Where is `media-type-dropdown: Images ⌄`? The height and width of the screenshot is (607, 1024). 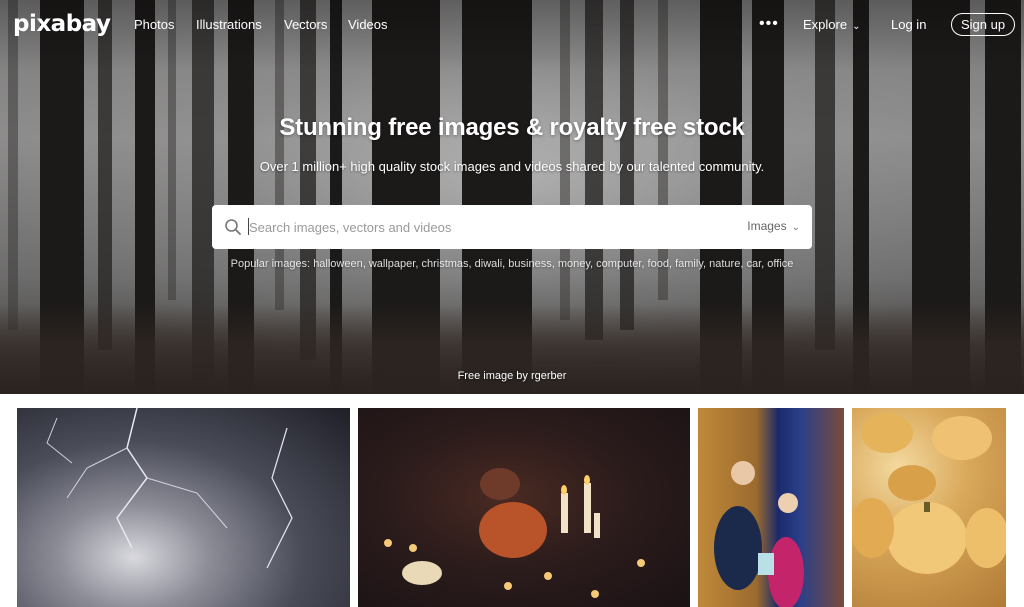
media-type-dropdown: Images ⌄ is located at coordinates (773, 226).